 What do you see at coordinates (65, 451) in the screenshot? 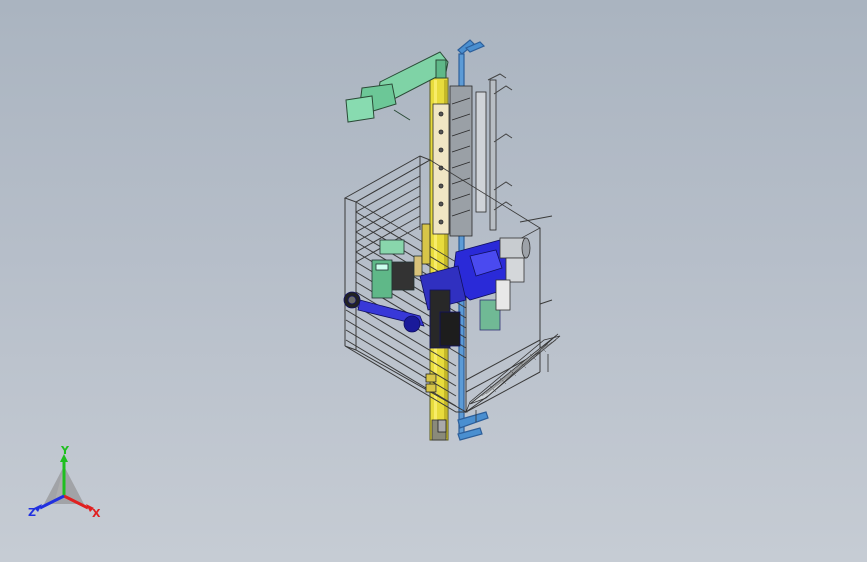
I see `y-axis-label: Y` at bounding box center [65, 451].